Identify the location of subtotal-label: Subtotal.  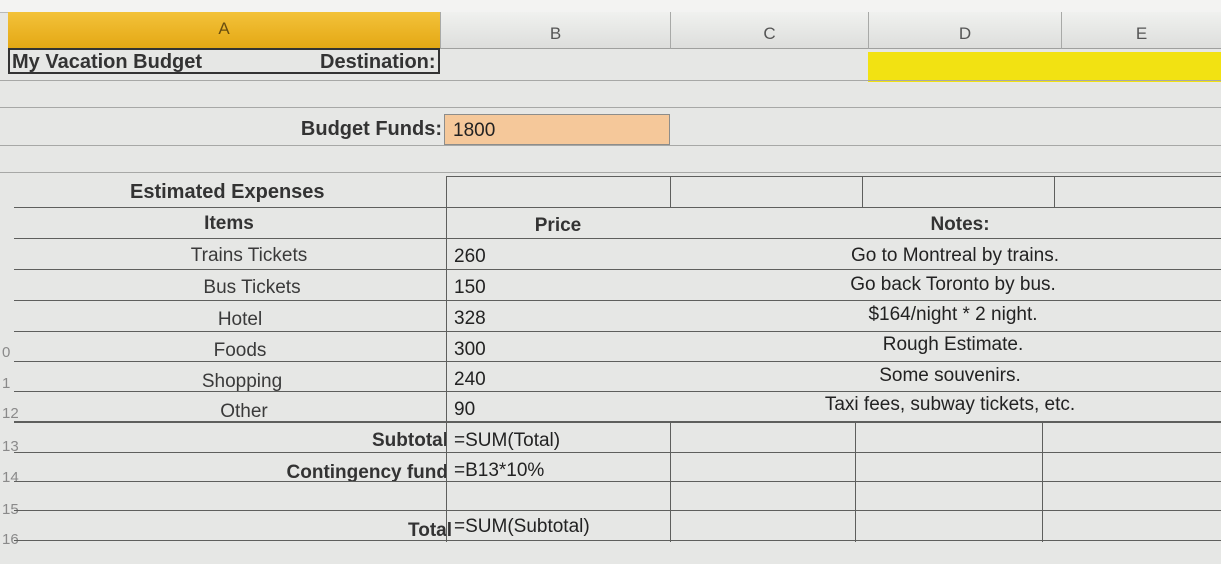
(410, 440).